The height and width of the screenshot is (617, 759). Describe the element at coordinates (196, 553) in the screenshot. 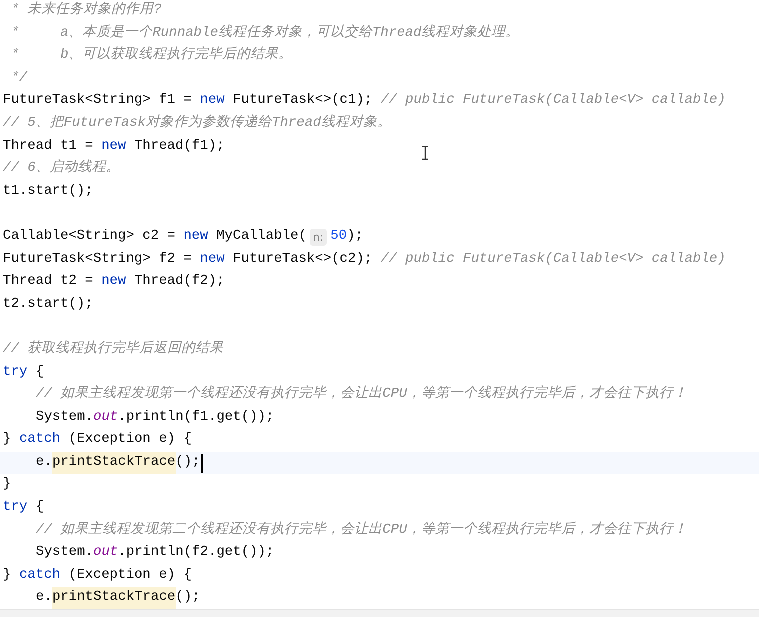

I see `code-text: .println(f2.get());` at that location.